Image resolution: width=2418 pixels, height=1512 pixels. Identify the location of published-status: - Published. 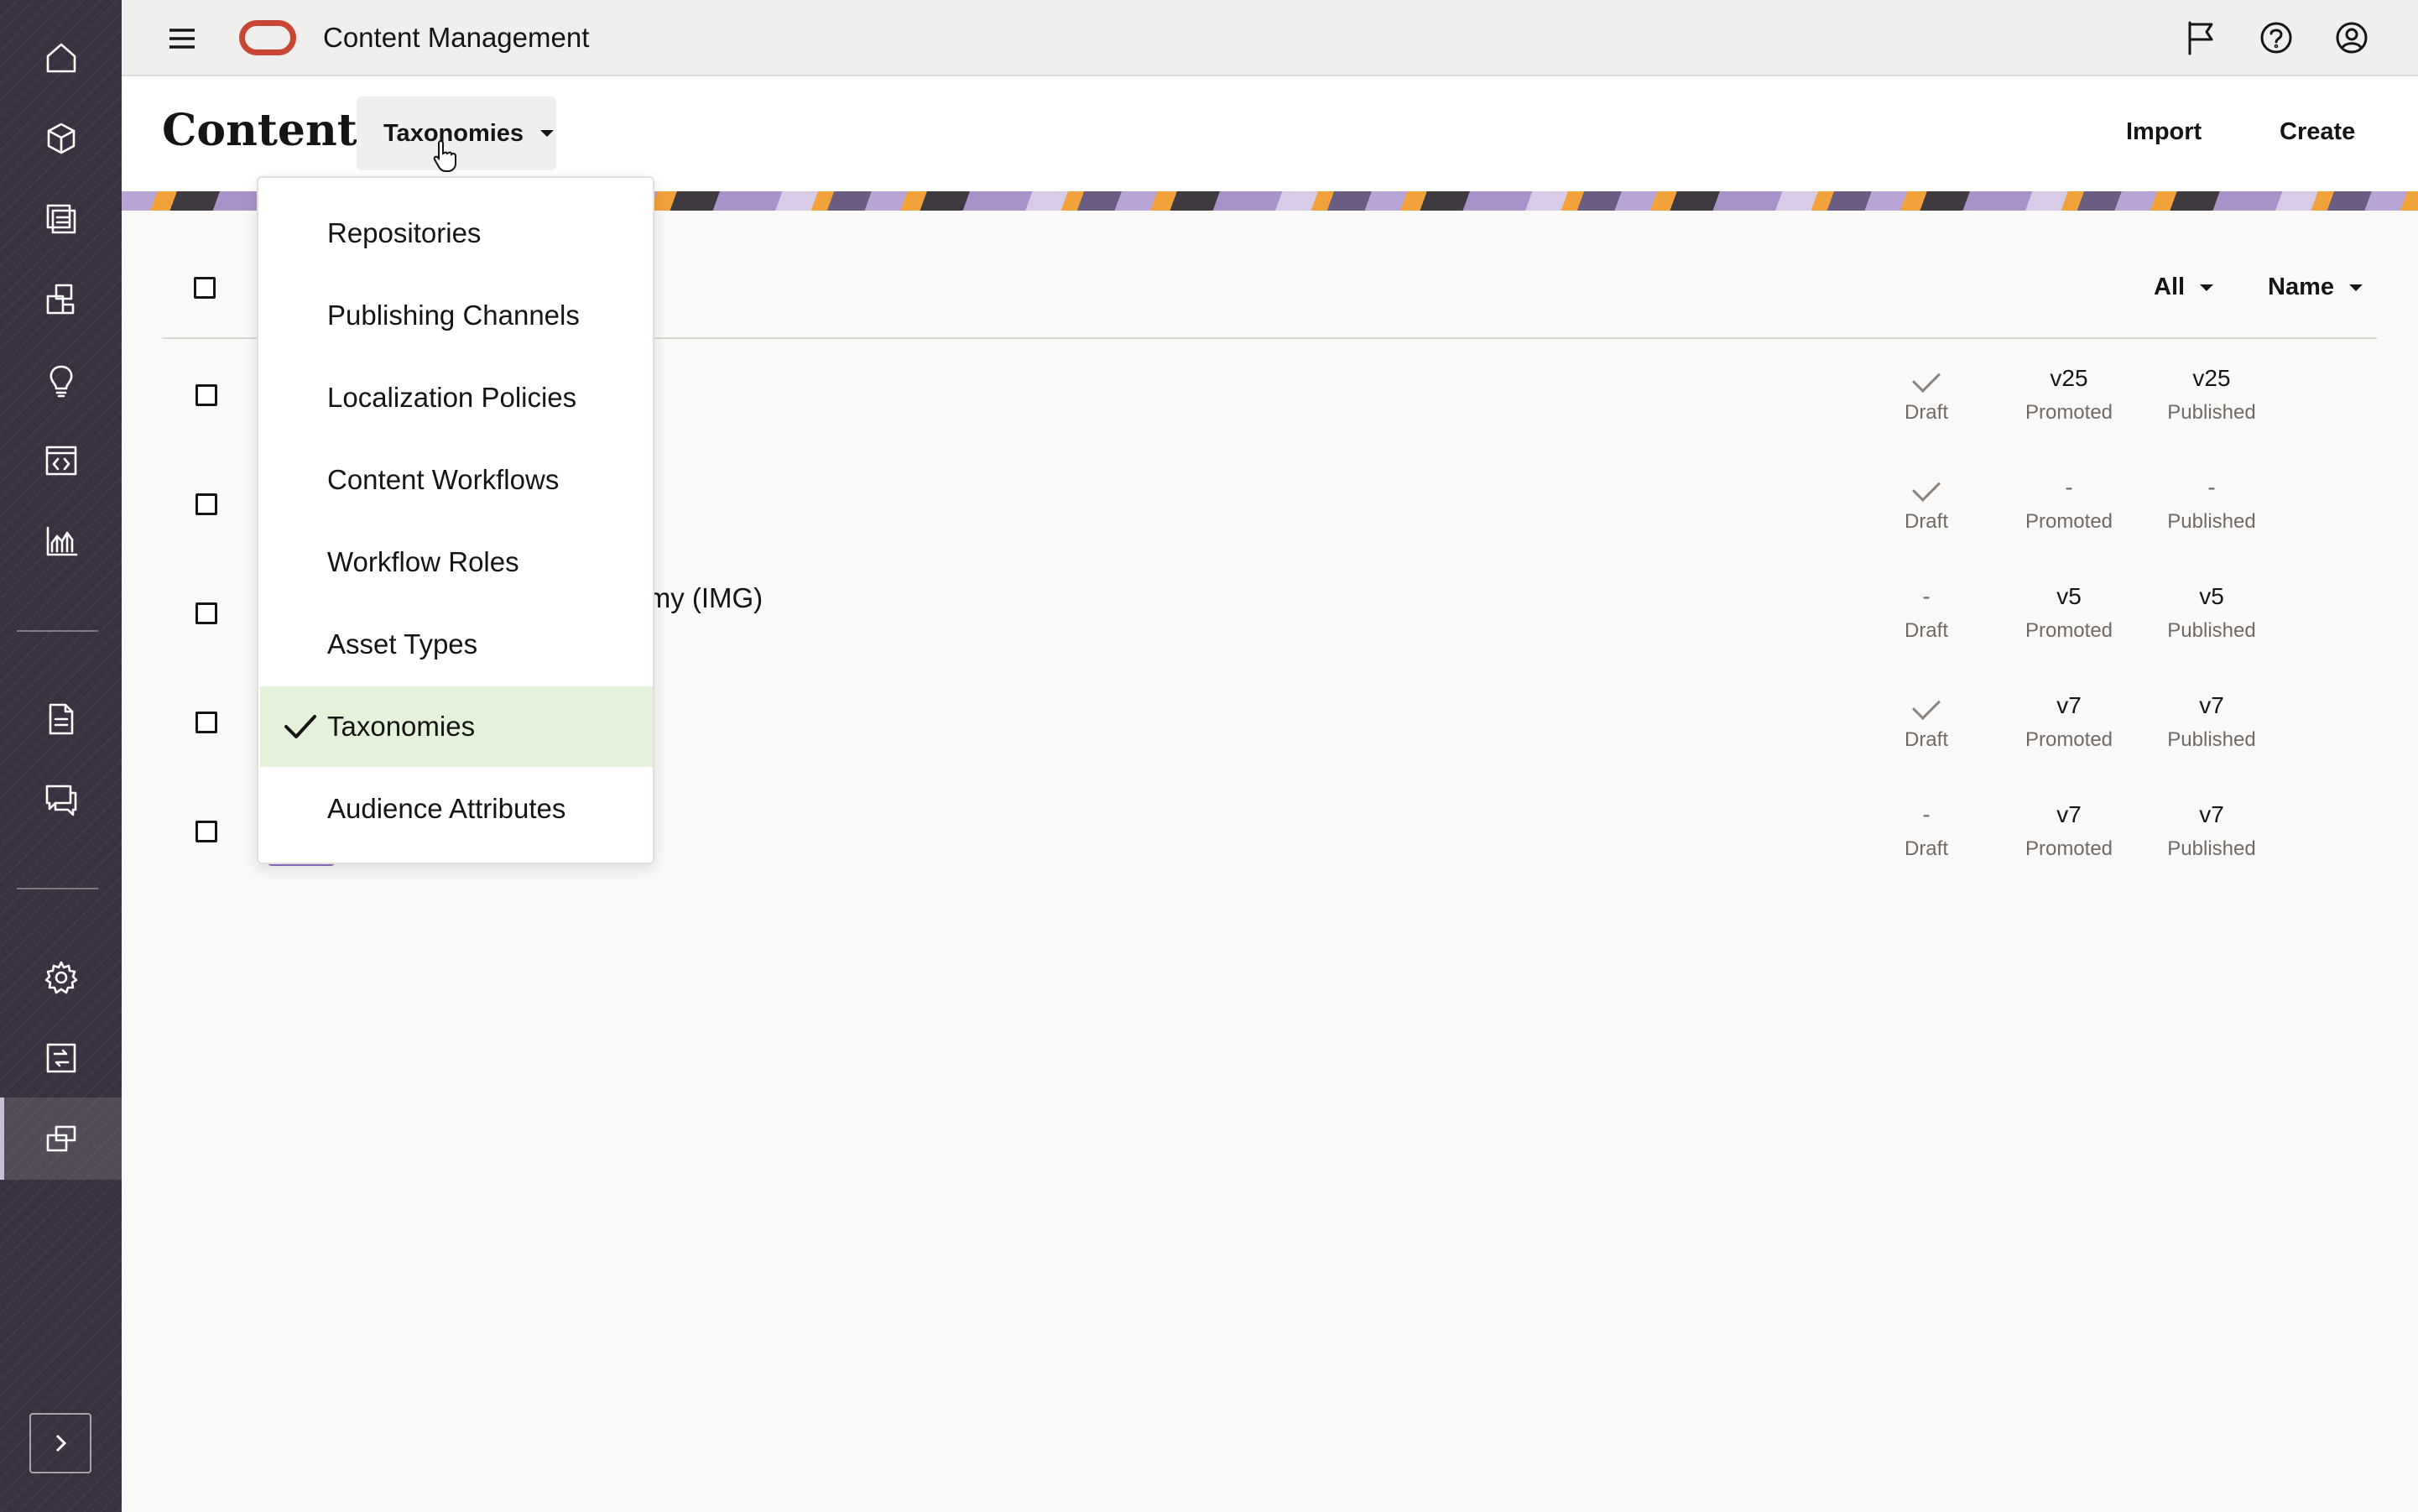
(2211, 503).